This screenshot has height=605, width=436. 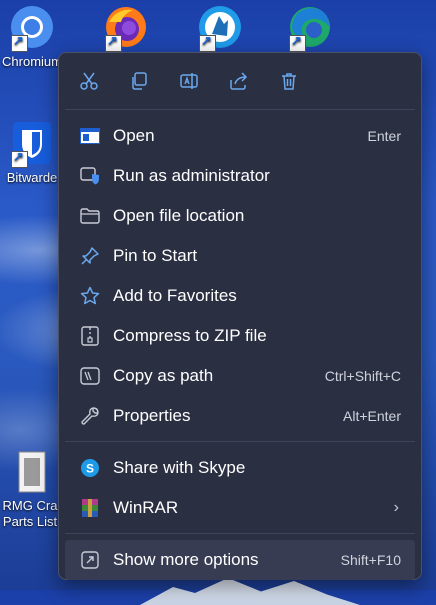 I want to click on menu-item-run-as-administrator: Run as administrator, so click(x=240, y=176).